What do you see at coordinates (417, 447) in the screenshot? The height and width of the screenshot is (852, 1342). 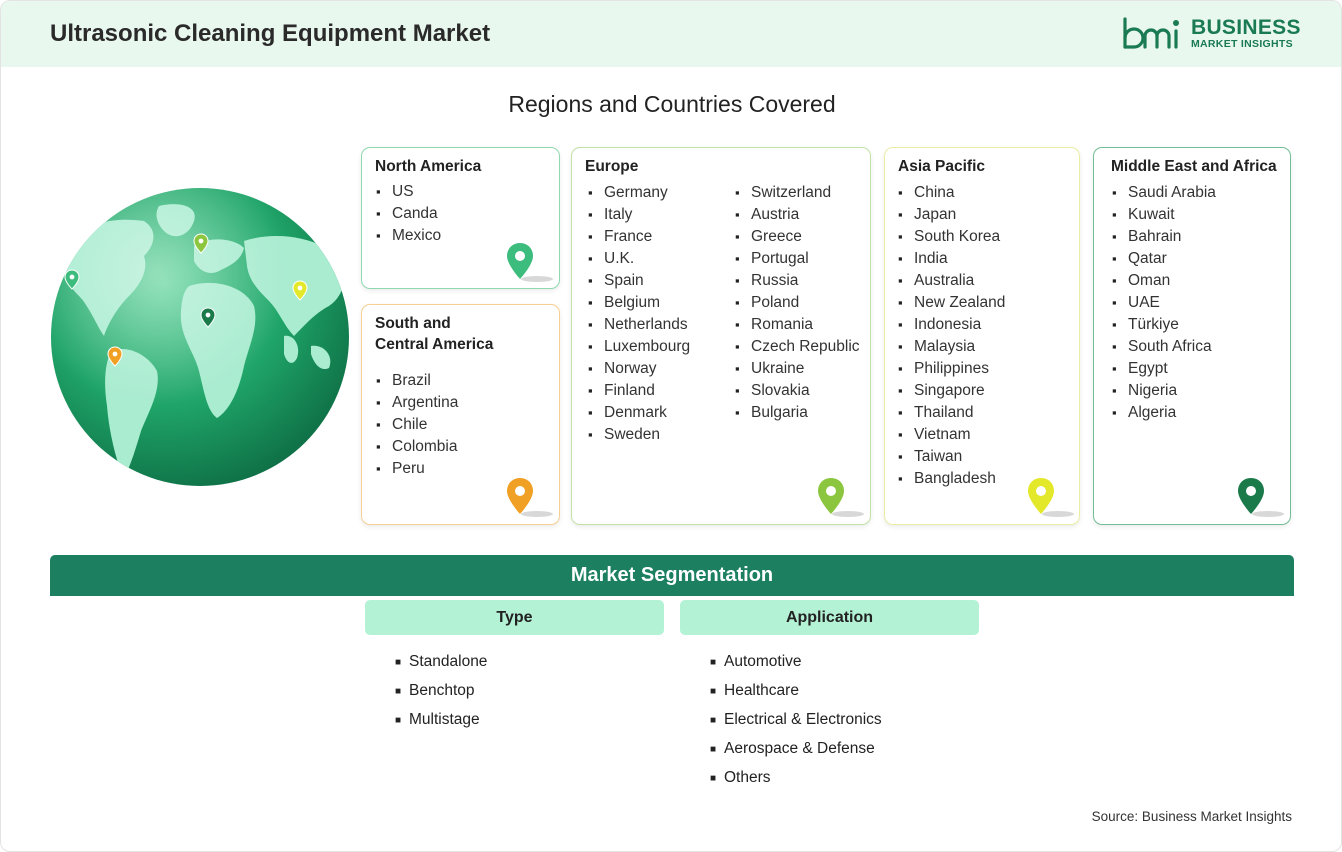 I see `list-item: Colombia` at bounding box center [417, 447].